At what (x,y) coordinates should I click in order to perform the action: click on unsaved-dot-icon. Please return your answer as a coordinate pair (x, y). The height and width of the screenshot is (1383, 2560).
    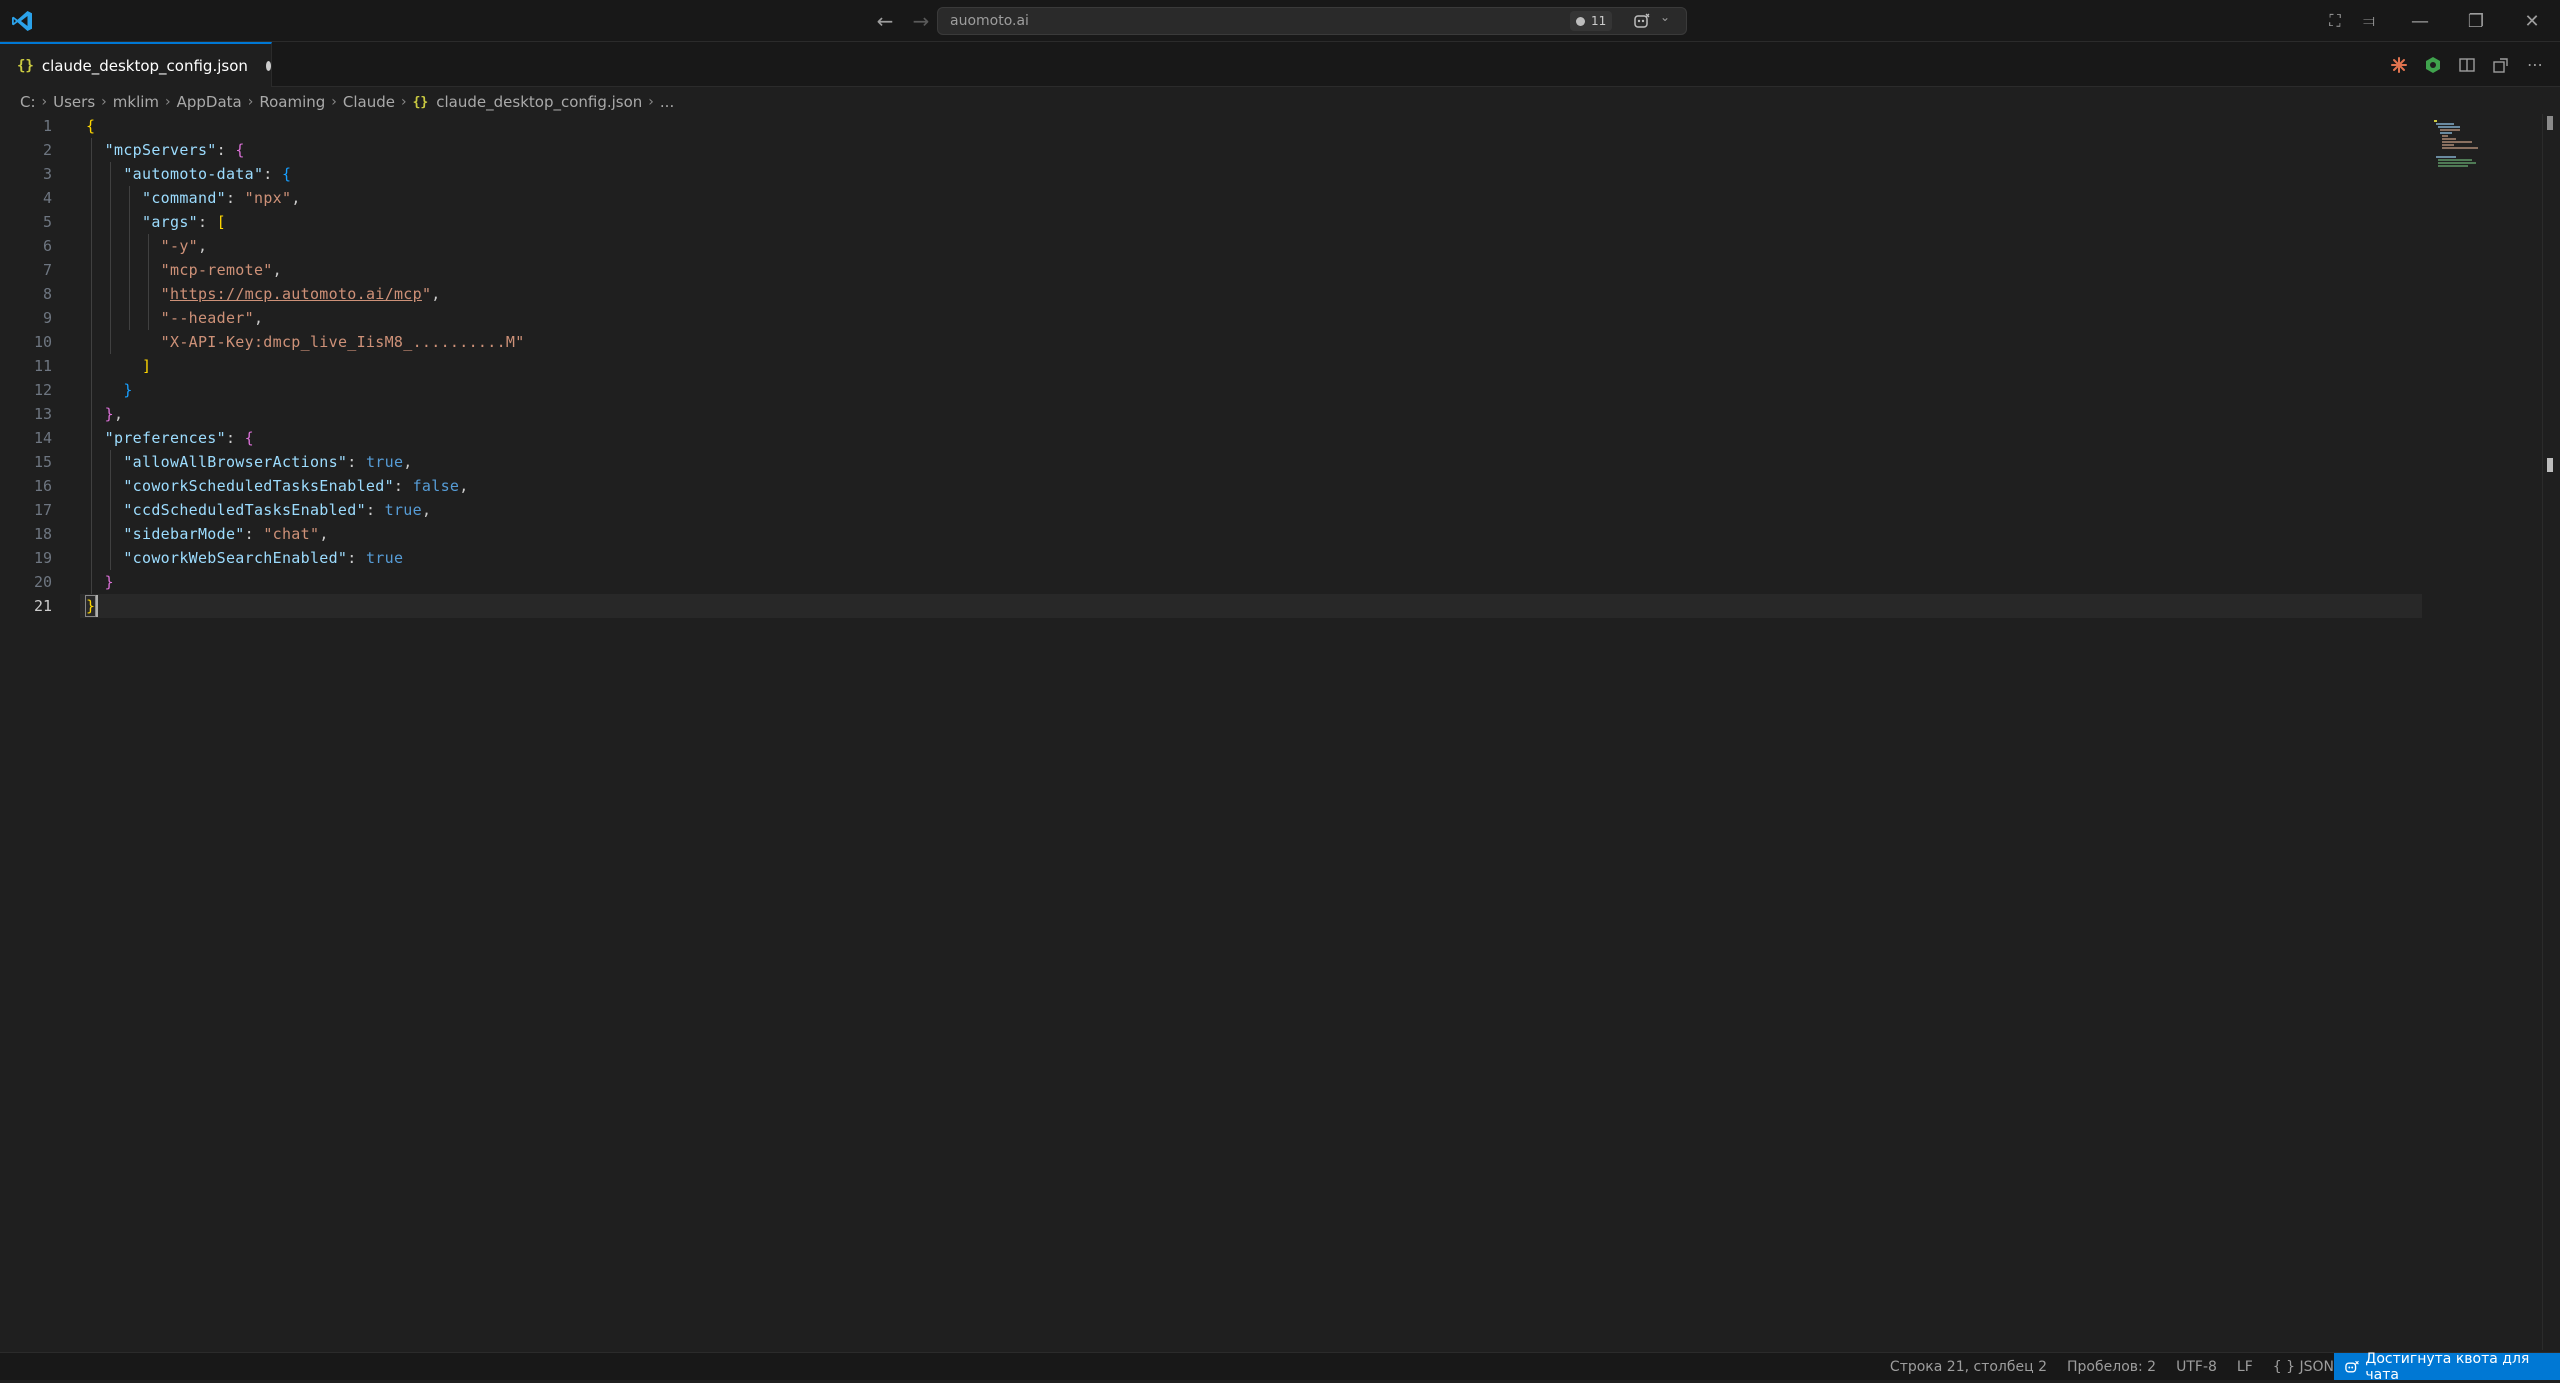
    Looking at the image, I should click on (268, 65).